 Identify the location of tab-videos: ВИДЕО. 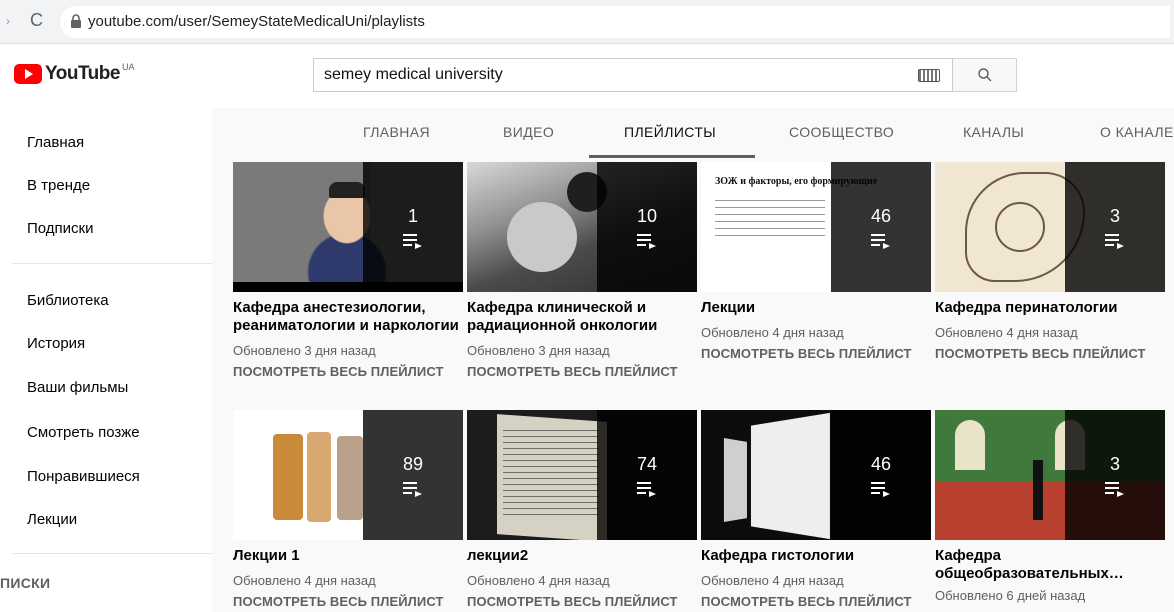
(528, 132).